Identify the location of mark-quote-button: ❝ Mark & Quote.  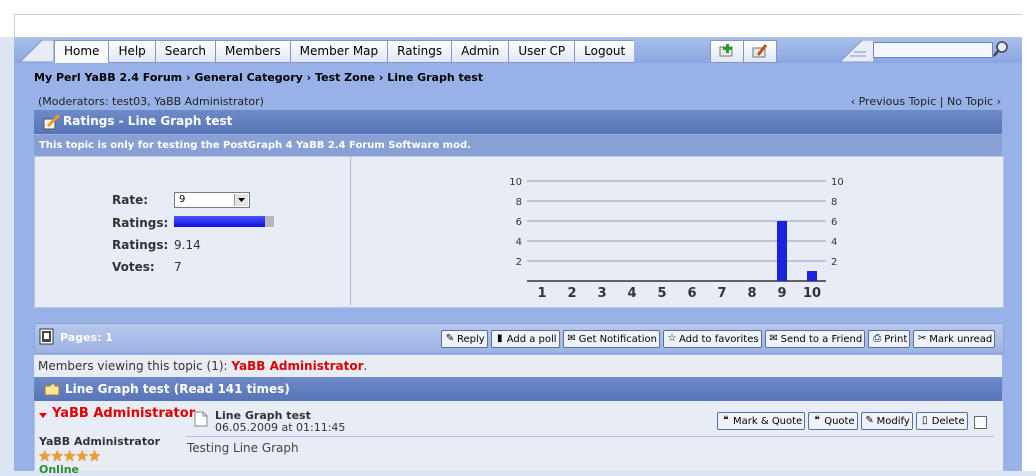
(761, 421).